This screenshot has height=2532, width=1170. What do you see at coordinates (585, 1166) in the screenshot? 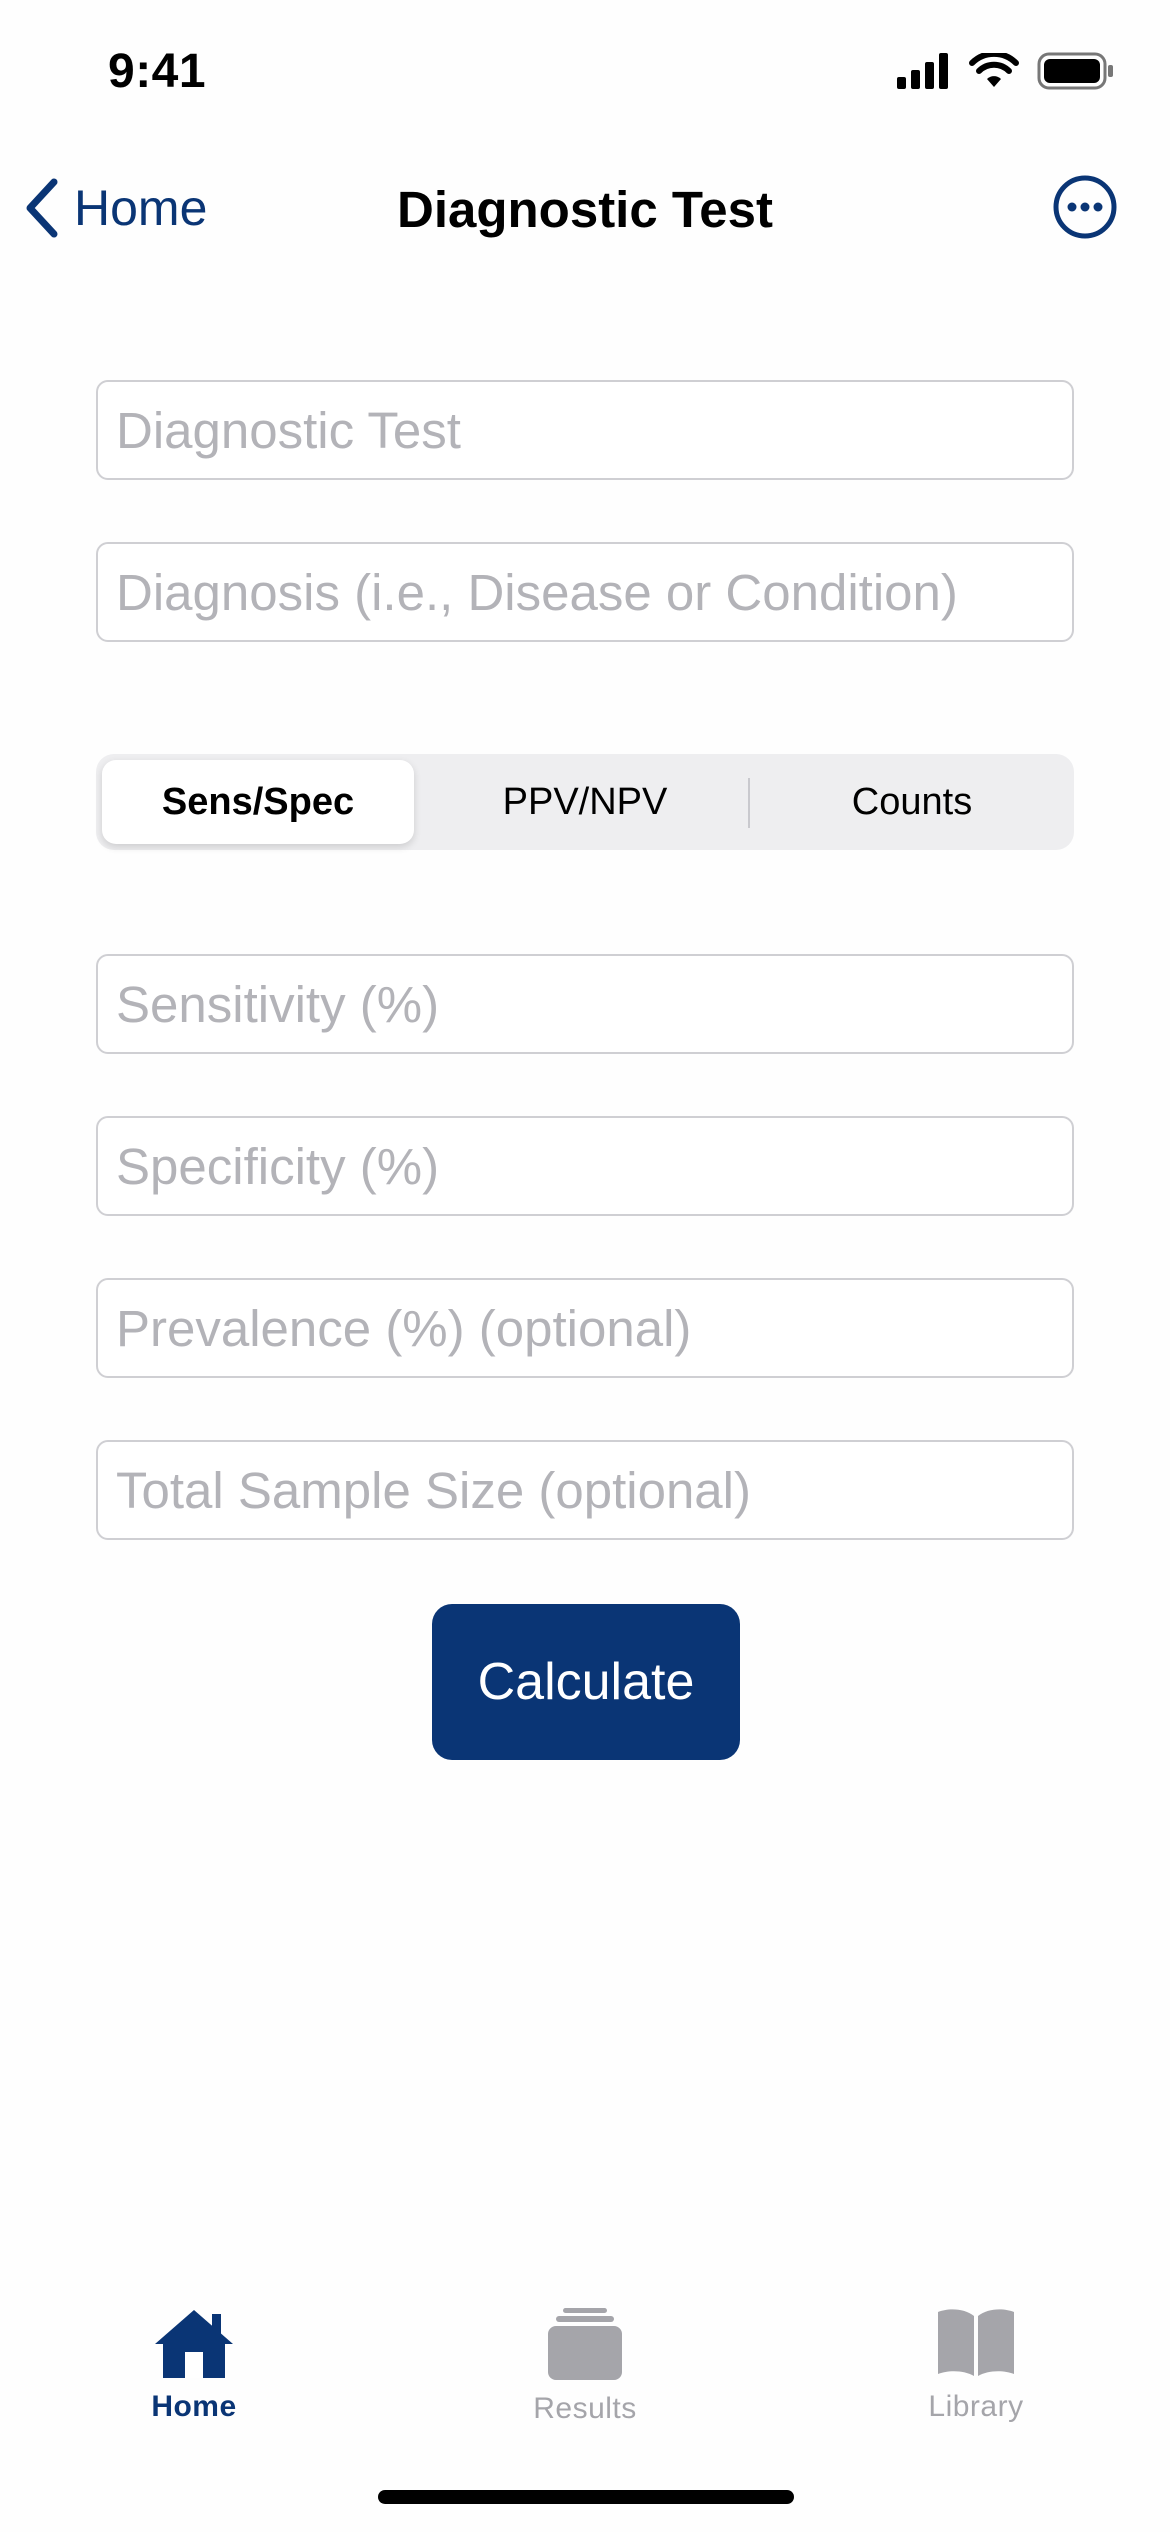
I see `specificity-input` at bounding box center [585, 1166].